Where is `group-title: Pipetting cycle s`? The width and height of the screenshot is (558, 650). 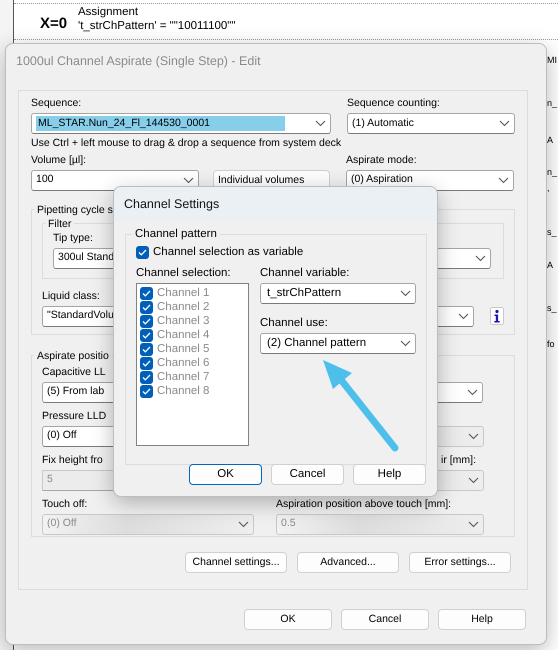
group-title: Pipetting cycle s is located at coordinates (75, 209).